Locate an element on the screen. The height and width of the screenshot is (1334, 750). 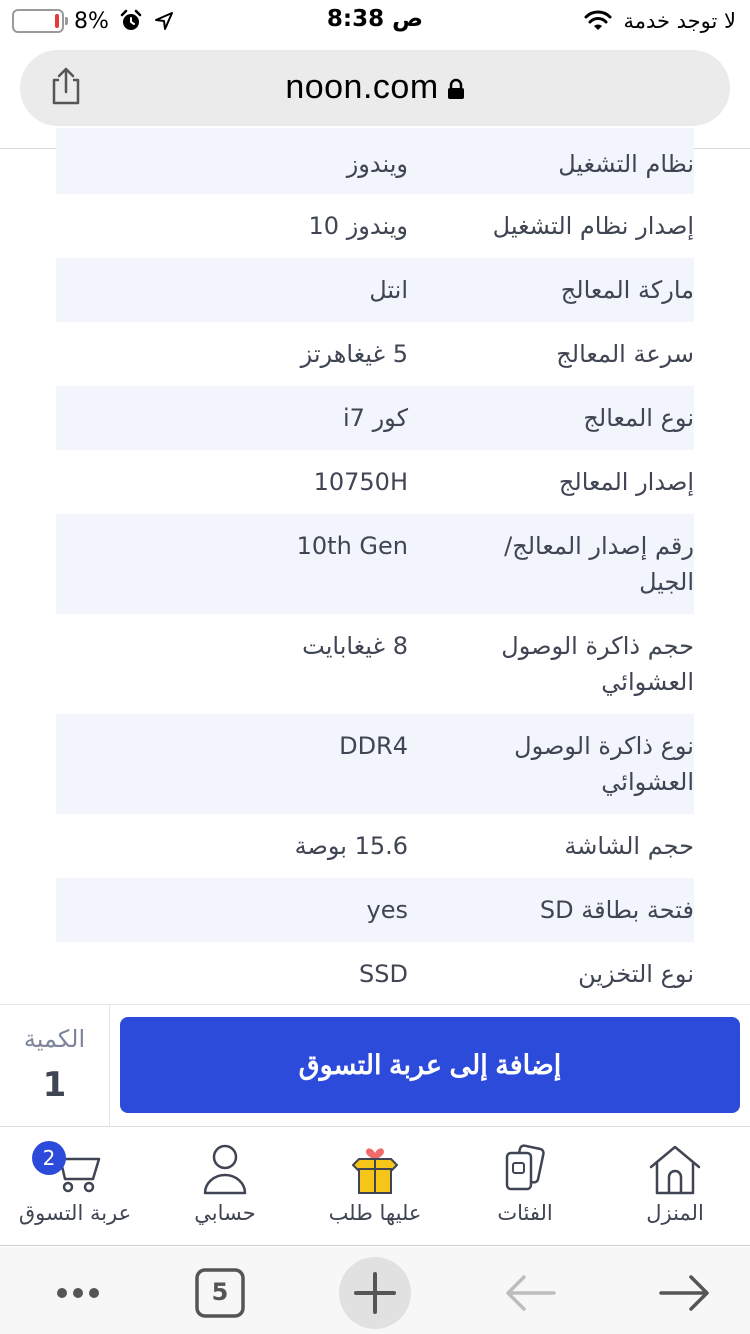
spec-row: إصدار المعالج 10750H is located at coordinates (375, 482).